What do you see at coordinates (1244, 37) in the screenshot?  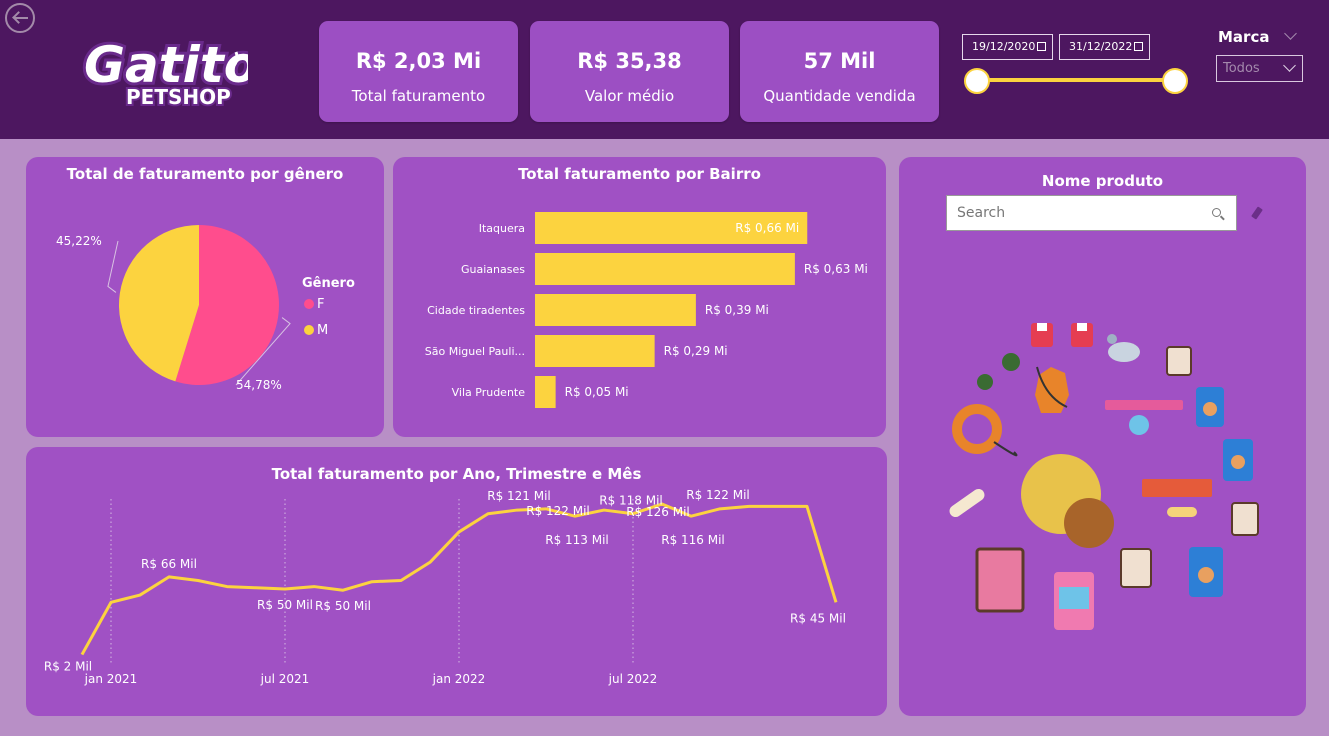 I see `marca-filter-title: Marca` at bounding box center [1244, 37].